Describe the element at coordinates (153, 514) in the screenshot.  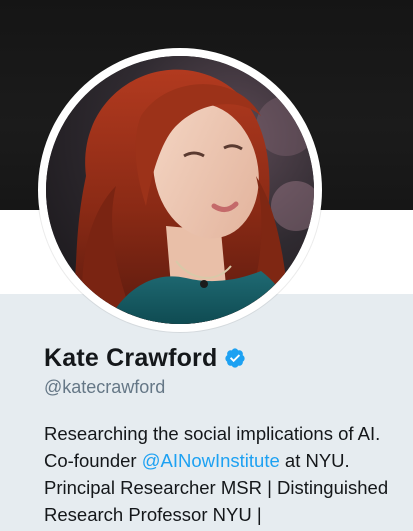
I see `bio-line-4: Research Professor NYU |` at that location.